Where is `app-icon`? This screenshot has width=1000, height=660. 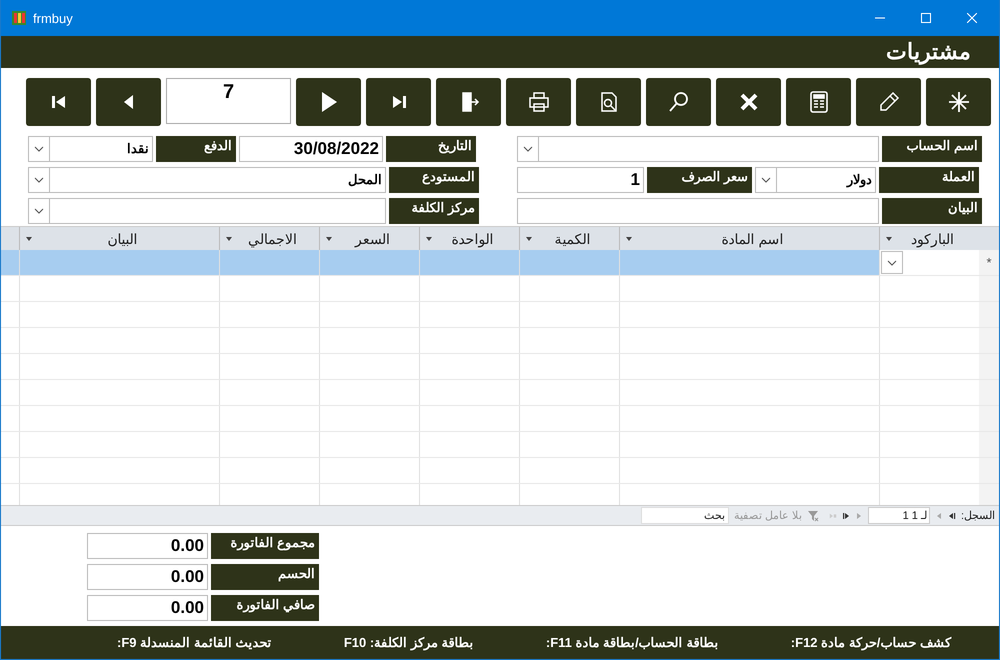 app-icon is located at coordinates (19, 18).